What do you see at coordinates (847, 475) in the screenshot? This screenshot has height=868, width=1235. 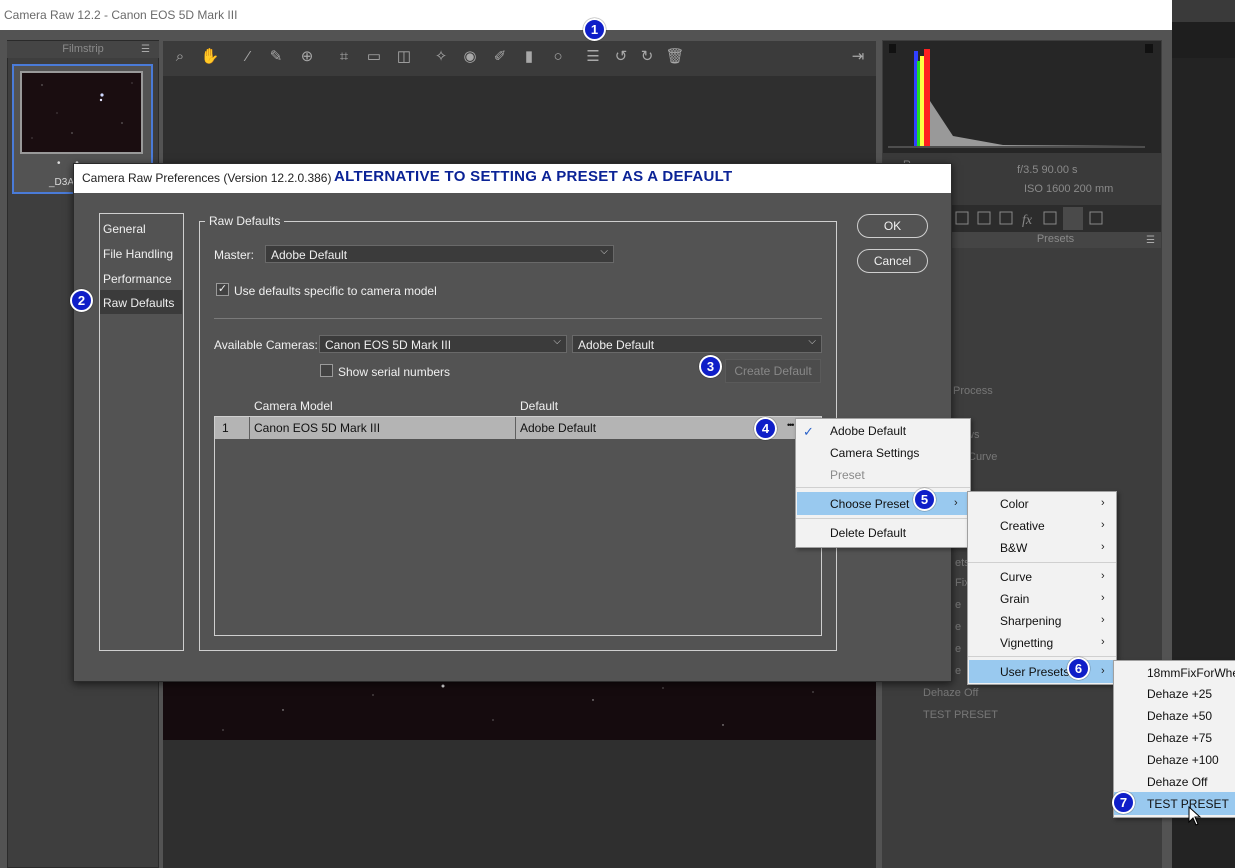 I see `menu-item-preset: Preset` at bounding box center [847, 475].